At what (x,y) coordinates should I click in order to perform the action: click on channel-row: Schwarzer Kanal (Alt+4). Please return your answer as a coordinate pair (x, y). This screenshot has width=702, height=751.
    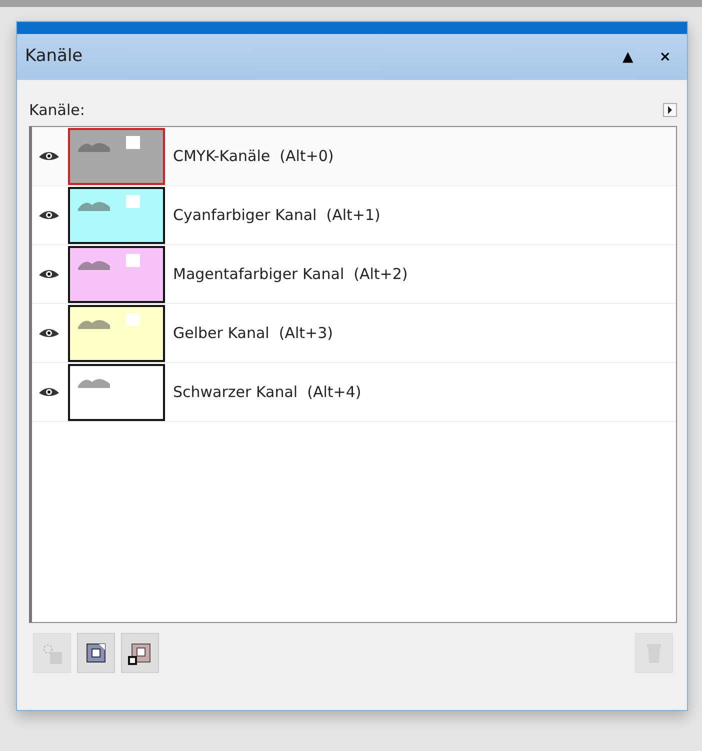
    Looking at the image, I should click on (354, 392).